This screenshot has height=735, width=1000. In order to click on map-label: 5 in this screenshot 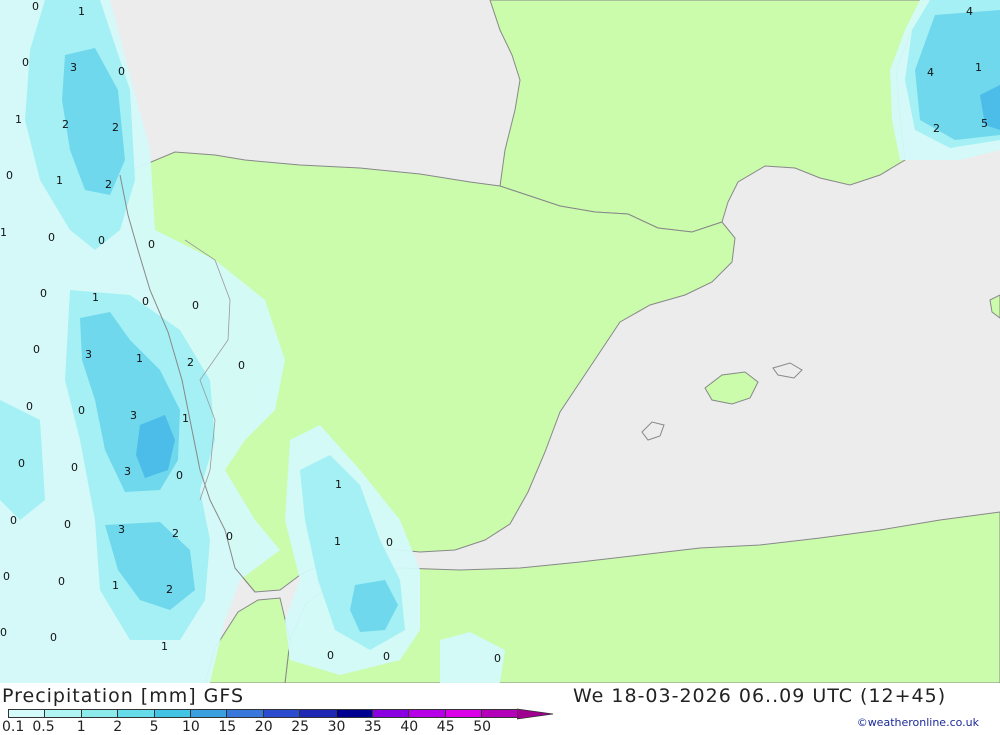, I will do `click(984, 123)`.